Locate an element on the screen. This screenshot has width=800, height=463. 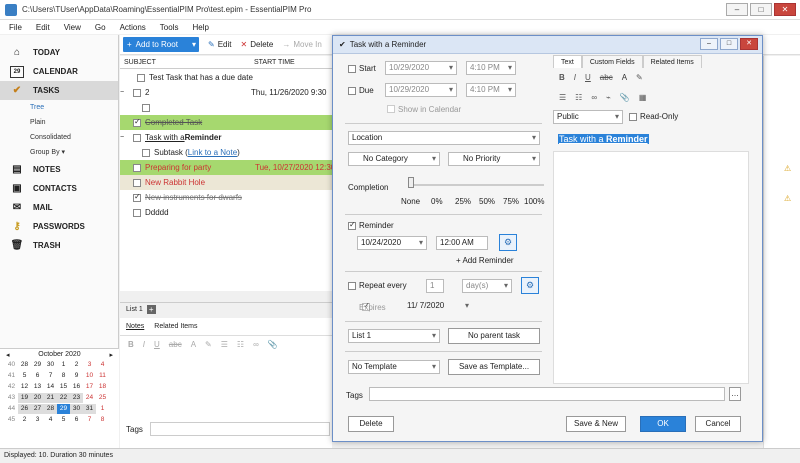
calendar-day: 17 is located at coordinates (89, 387).